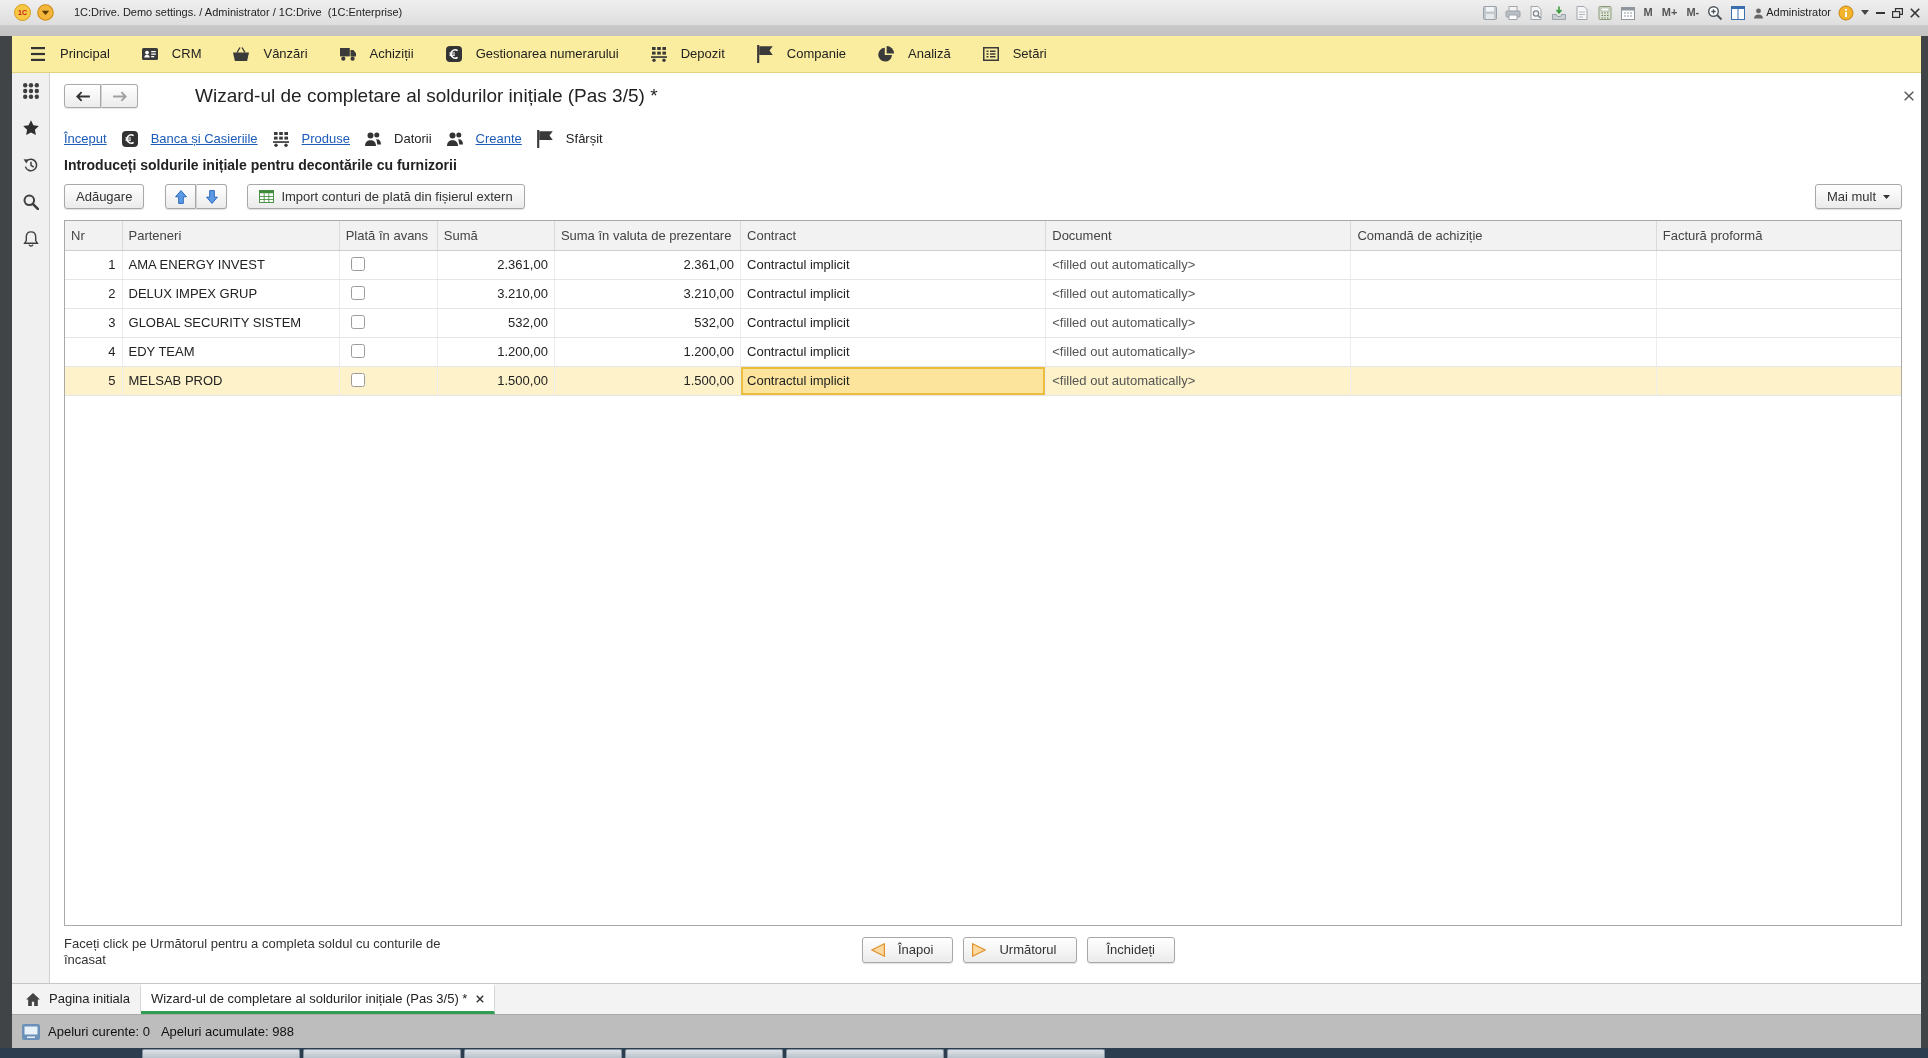  What do you see at coordinates (1504, 235) in the screenshot?
I see `column-header: Comandă de achiziție` at bounding box center [1504, 235].